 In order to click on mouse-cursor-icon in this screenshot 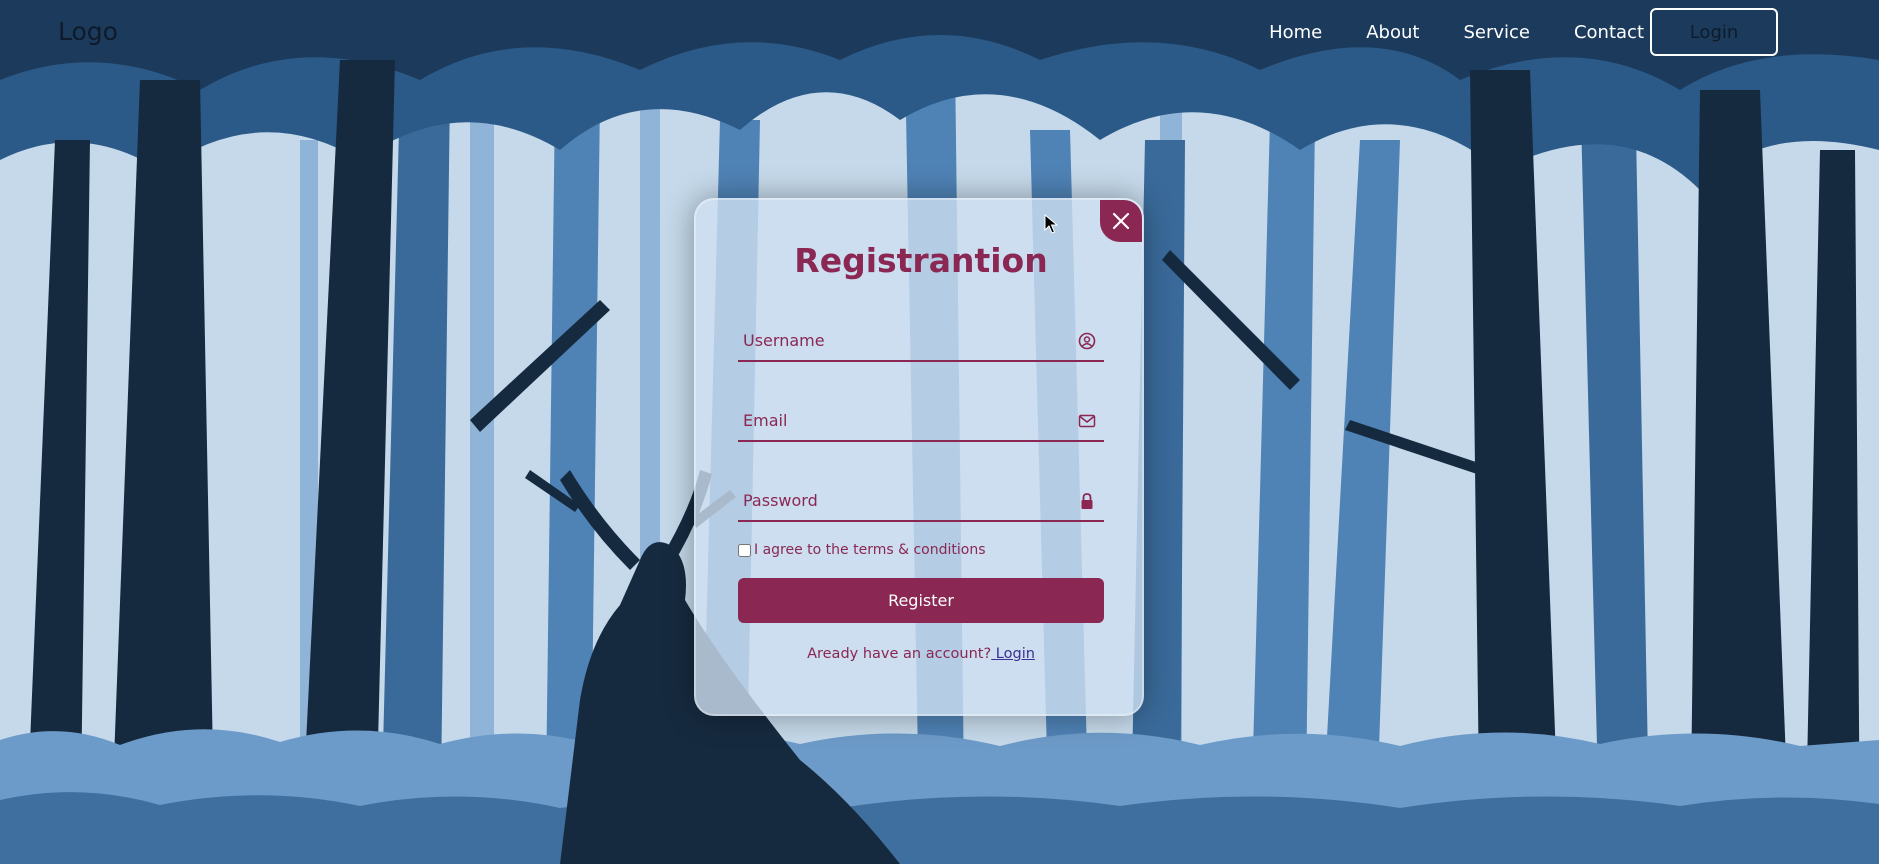, I will do `click(1051, 224)`.